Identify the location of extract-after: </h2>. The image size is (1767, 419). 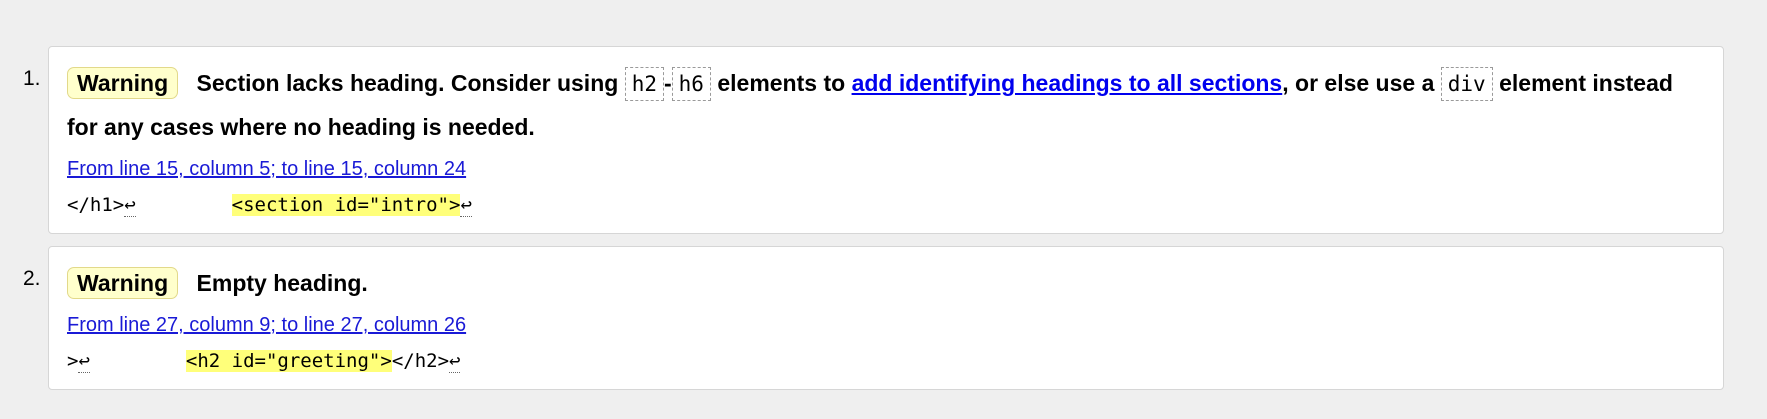
(420, 361).